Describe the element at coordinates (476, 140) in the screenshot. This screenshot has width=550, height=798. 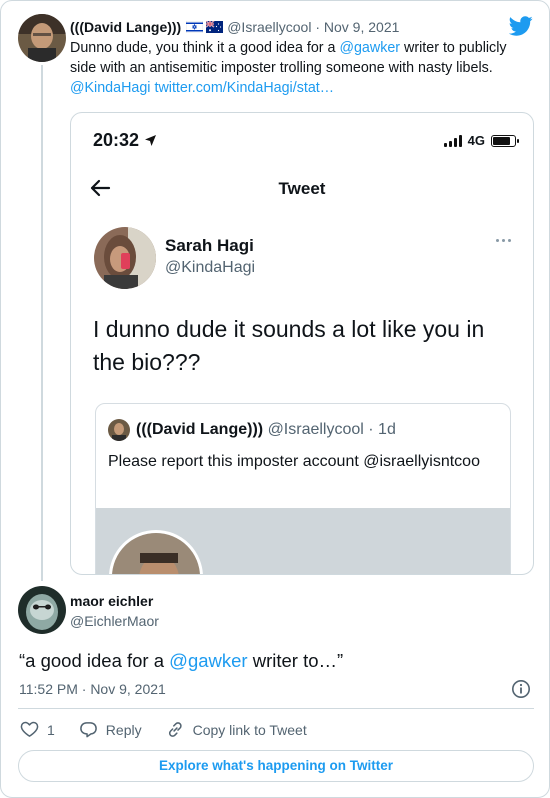
I see `network-label: 4G` at that location.